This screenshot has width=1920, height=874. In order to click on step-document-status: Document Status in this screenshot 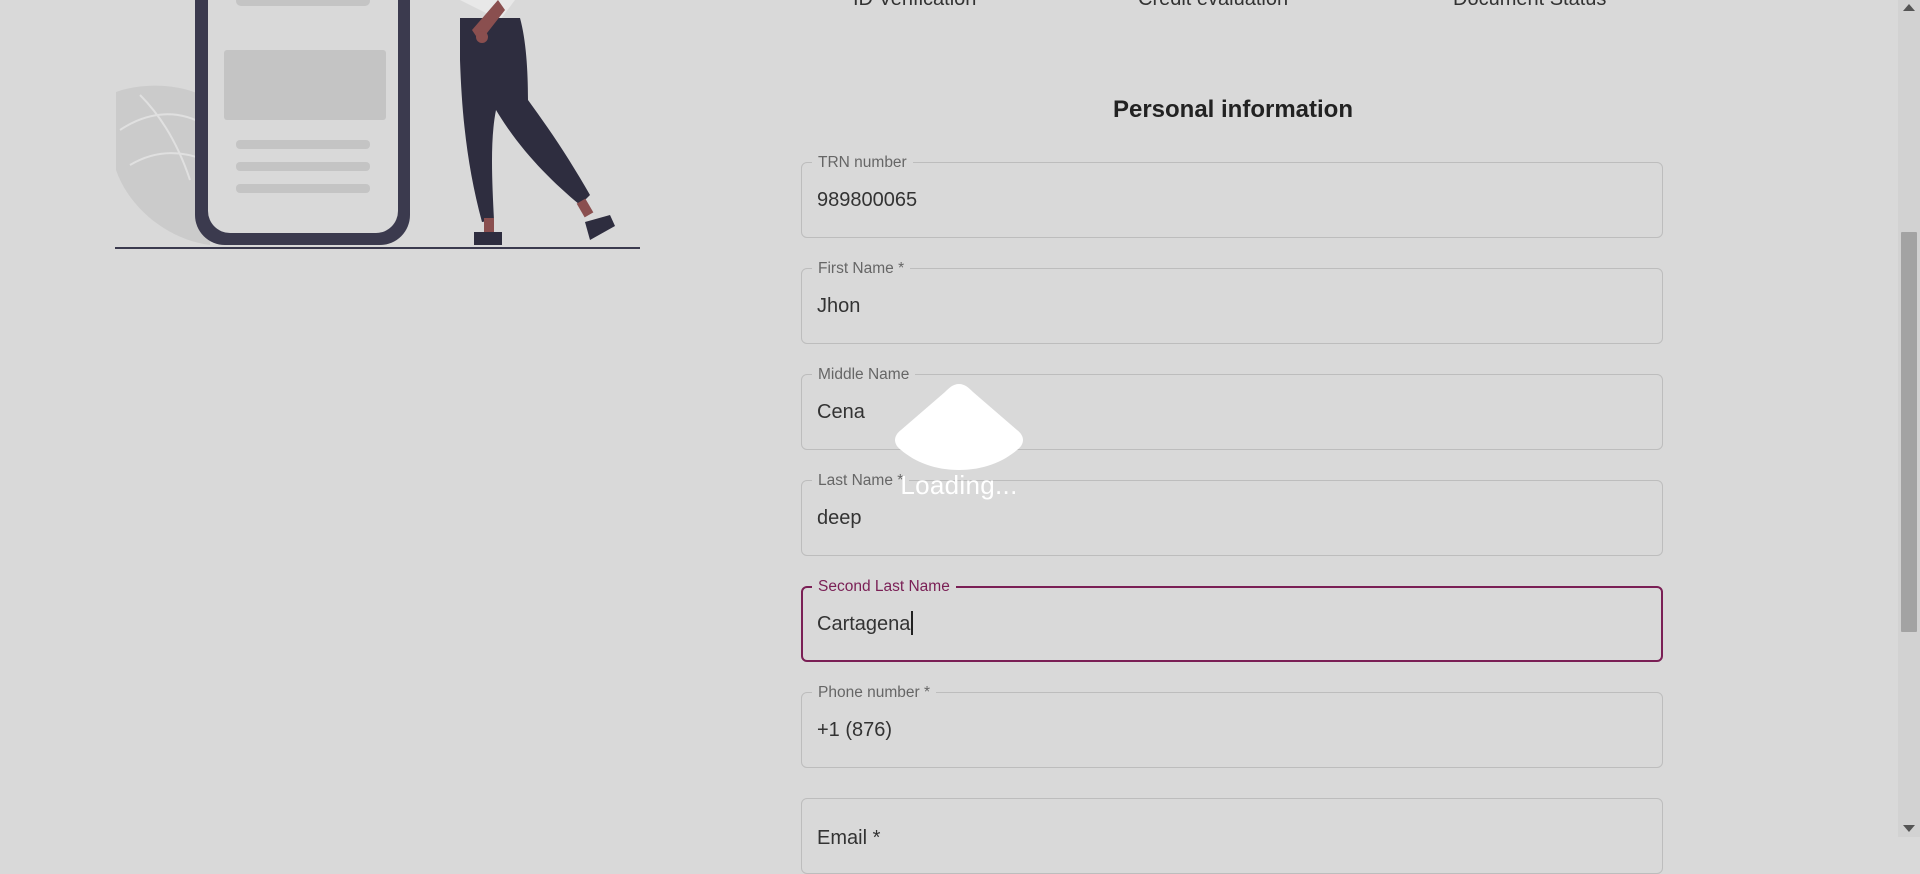, I will do `click(1529, 5)`.